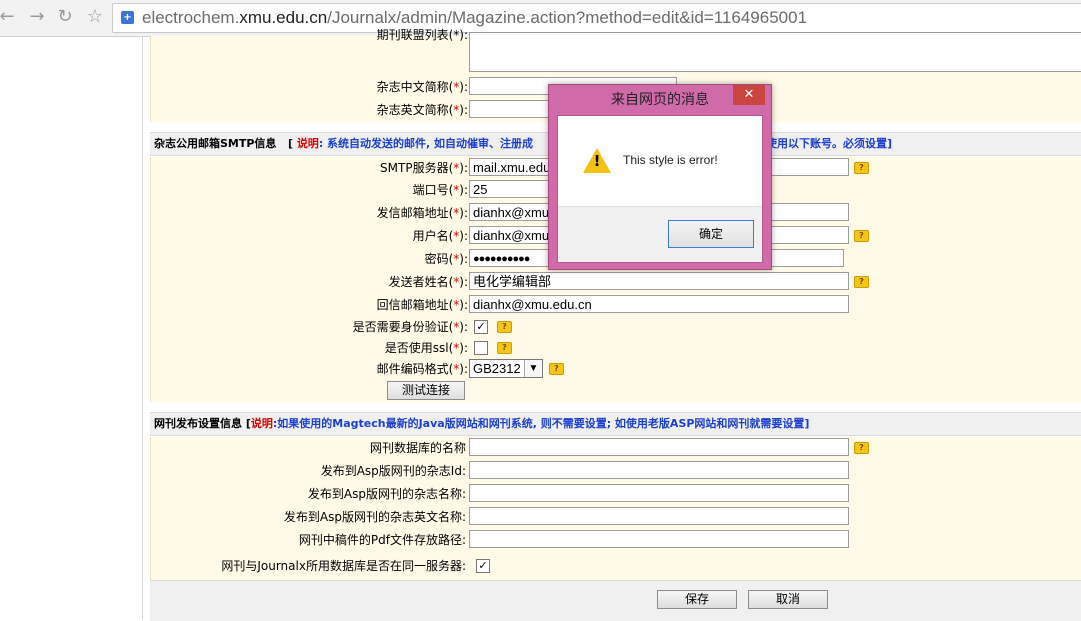  I want to click on pdf-path-label: 网刊中稿件的Pdf文件存放路径:, so click(382, 540).